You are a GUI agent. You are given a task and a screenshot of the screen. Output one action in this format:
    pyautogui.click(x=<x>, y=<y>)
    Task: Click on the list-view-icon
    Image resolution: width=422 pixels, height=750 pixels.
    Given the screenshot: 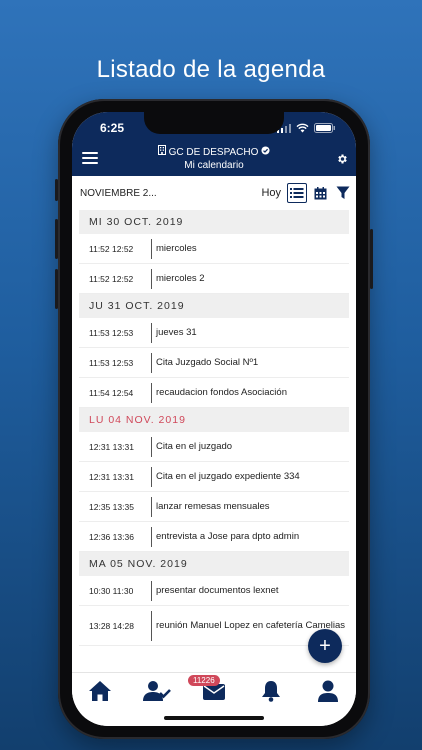 What is the action you would take?
    pyautogui.click(x=297, y=193)
    